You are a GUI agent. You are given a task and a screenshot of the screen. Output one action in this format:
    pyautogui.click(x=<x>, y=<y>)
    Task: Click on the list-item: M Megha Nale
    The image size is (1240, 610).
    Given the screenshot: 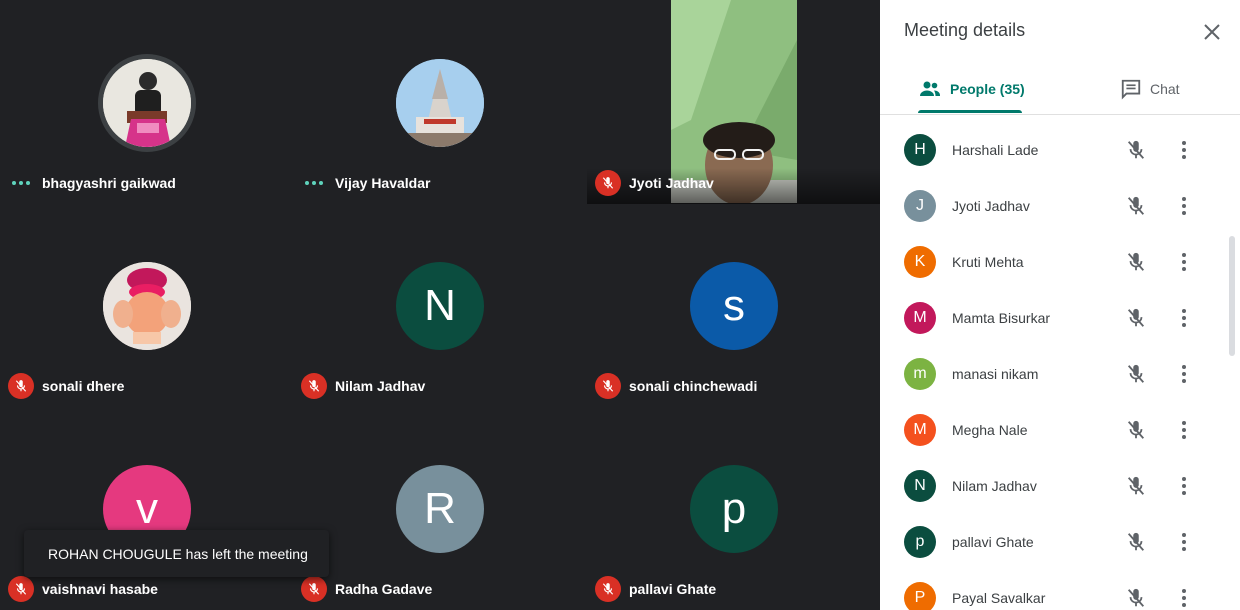 What is the action you would take?
    pyautogui.click(x=1060, y=430)
    